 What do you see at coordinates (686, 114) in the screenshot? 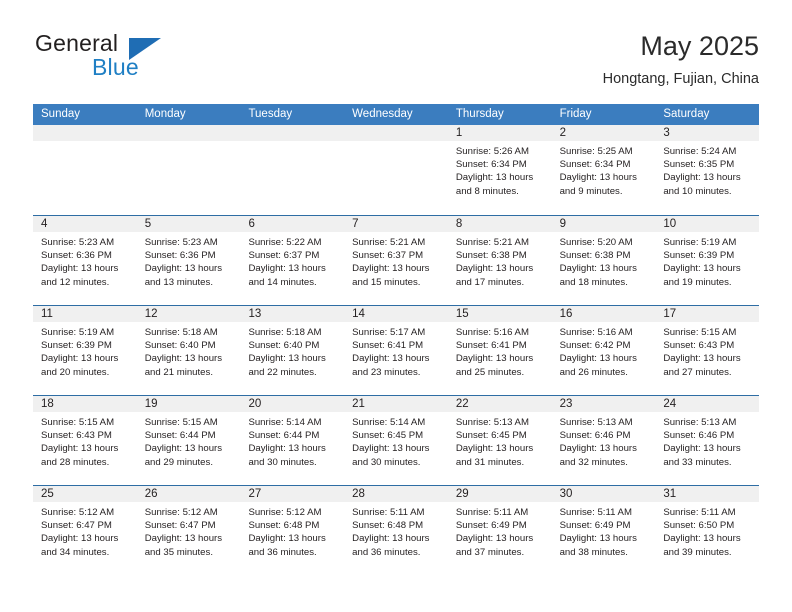
I see `weekday-header-saturday: Saturday` at bounding box center [686, 114].